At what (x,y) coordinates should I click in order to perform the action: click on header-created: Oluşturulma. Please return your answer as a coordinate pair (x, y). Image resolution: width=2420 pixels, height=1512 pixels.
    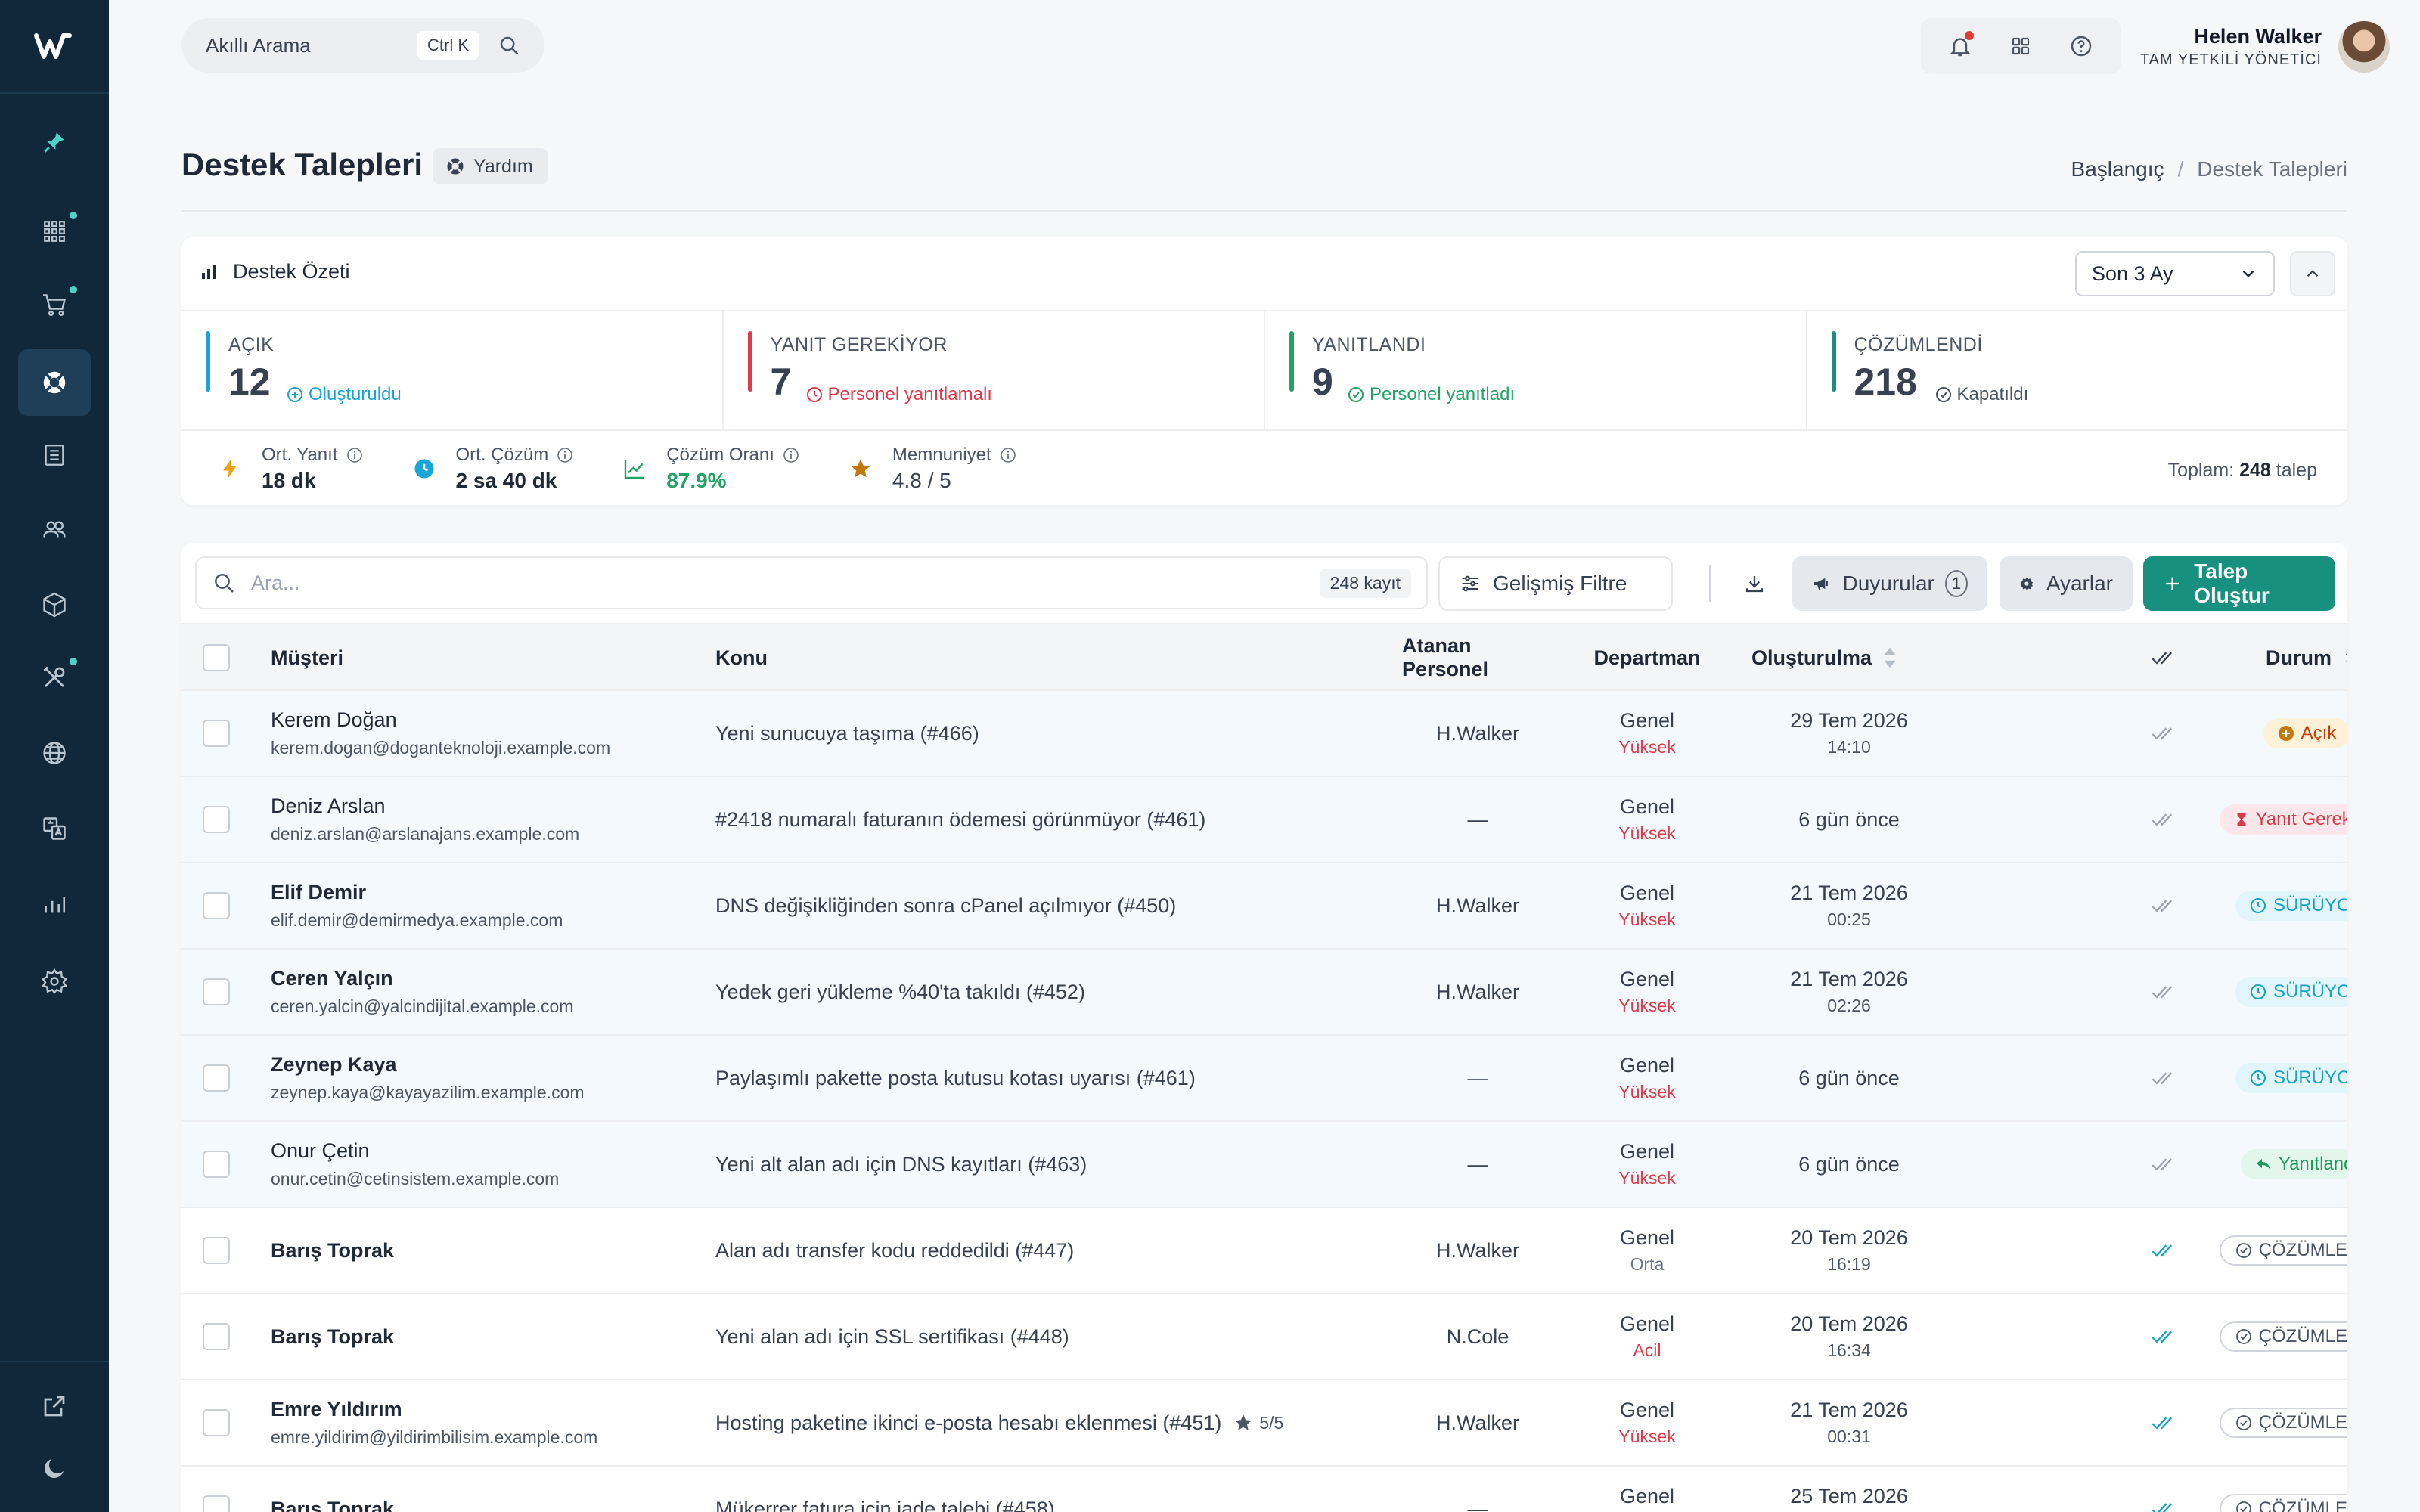
    Looking at the image, I should click on (1824, 657).